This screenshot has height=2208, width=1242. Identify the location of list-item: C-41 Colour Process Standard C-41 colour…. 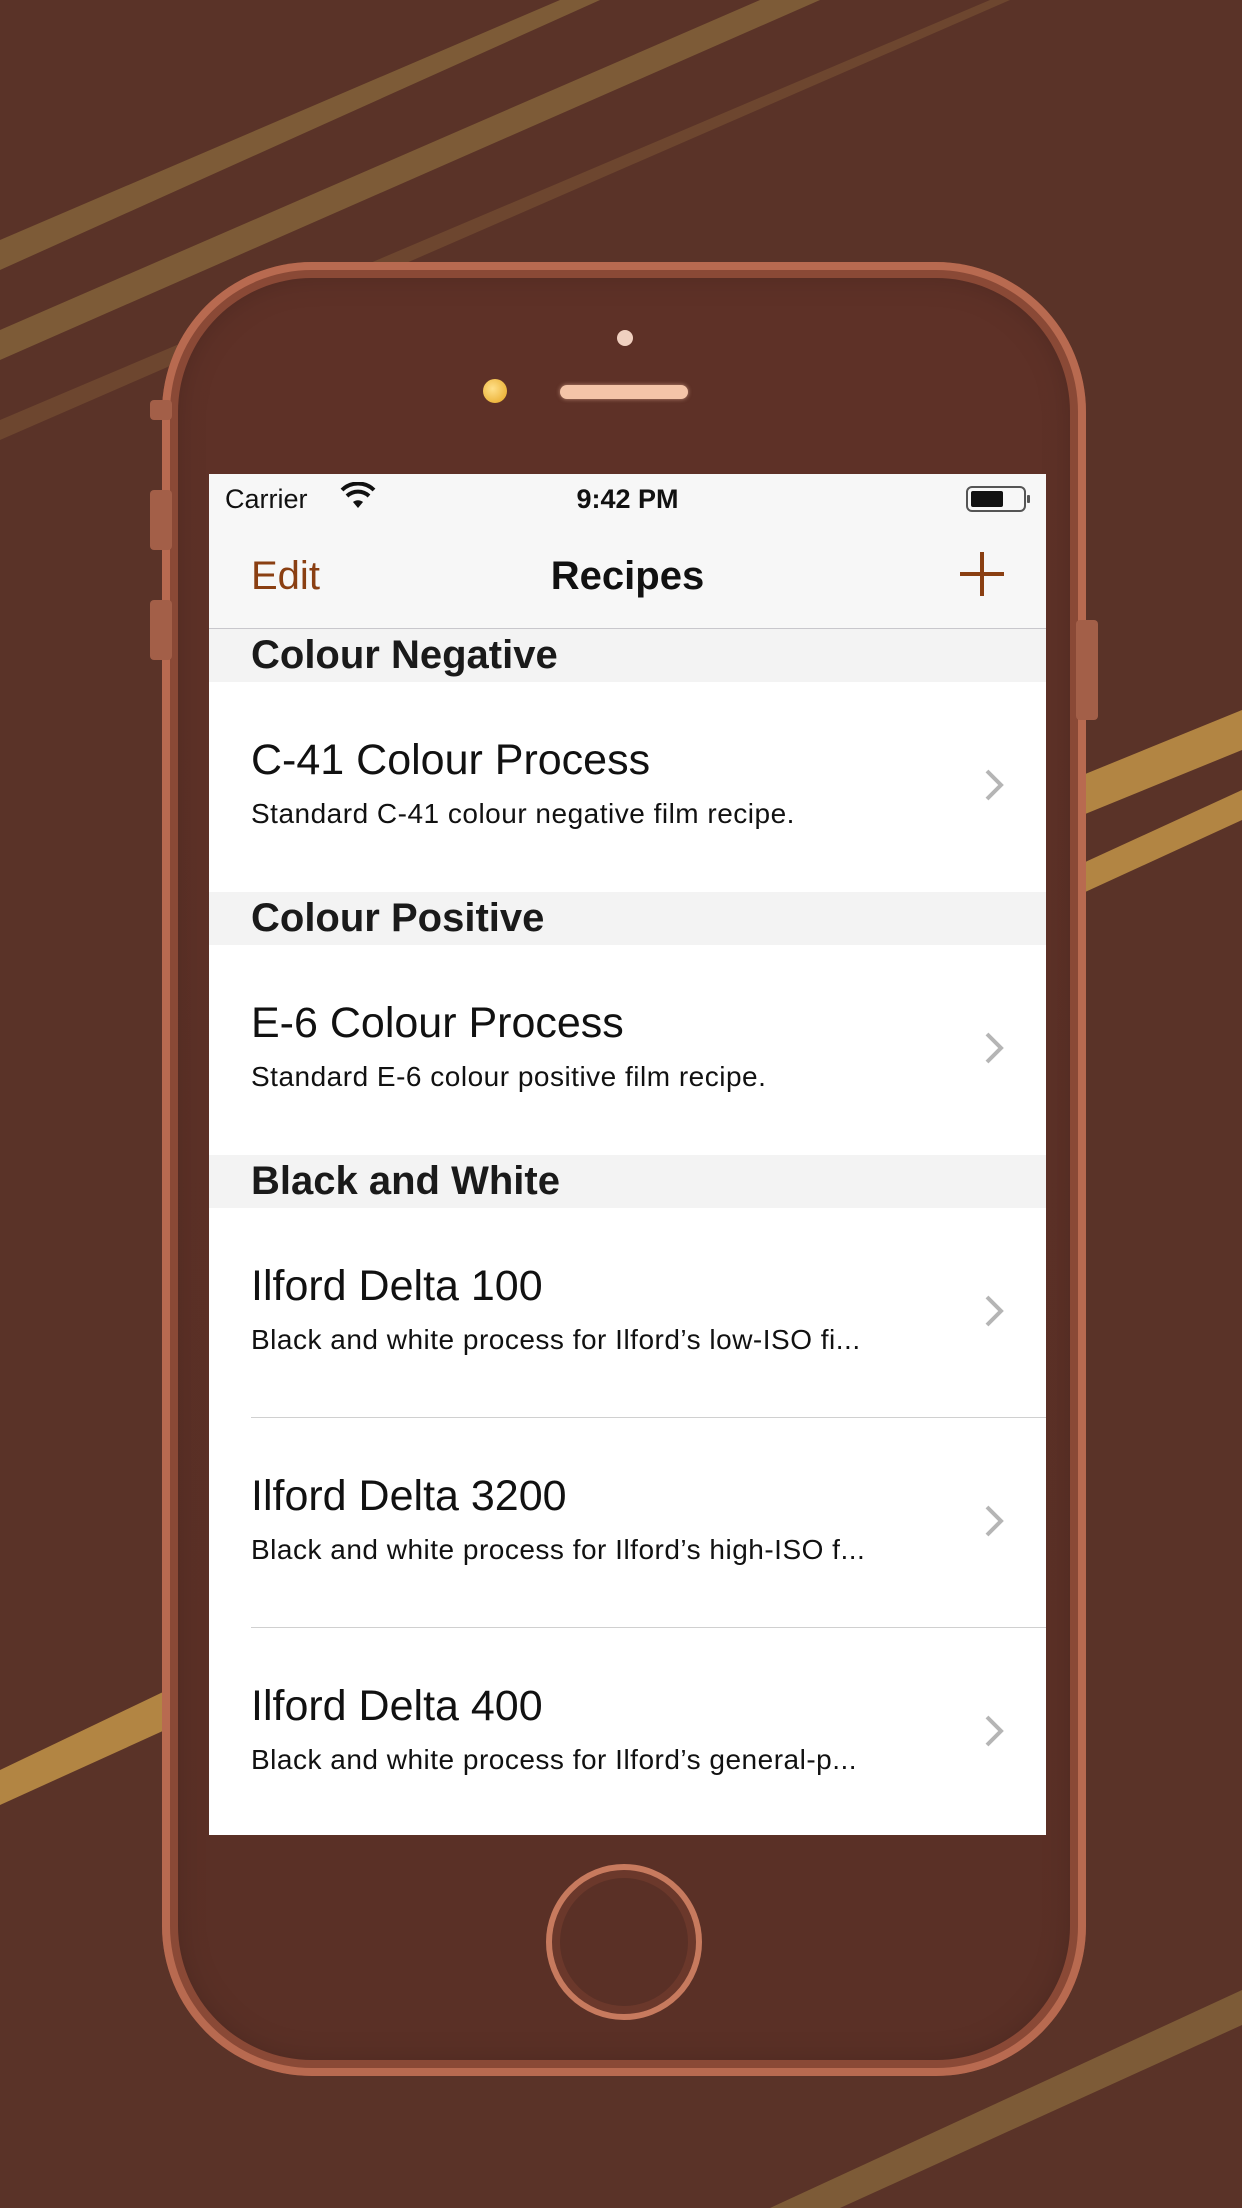
(627, 787).